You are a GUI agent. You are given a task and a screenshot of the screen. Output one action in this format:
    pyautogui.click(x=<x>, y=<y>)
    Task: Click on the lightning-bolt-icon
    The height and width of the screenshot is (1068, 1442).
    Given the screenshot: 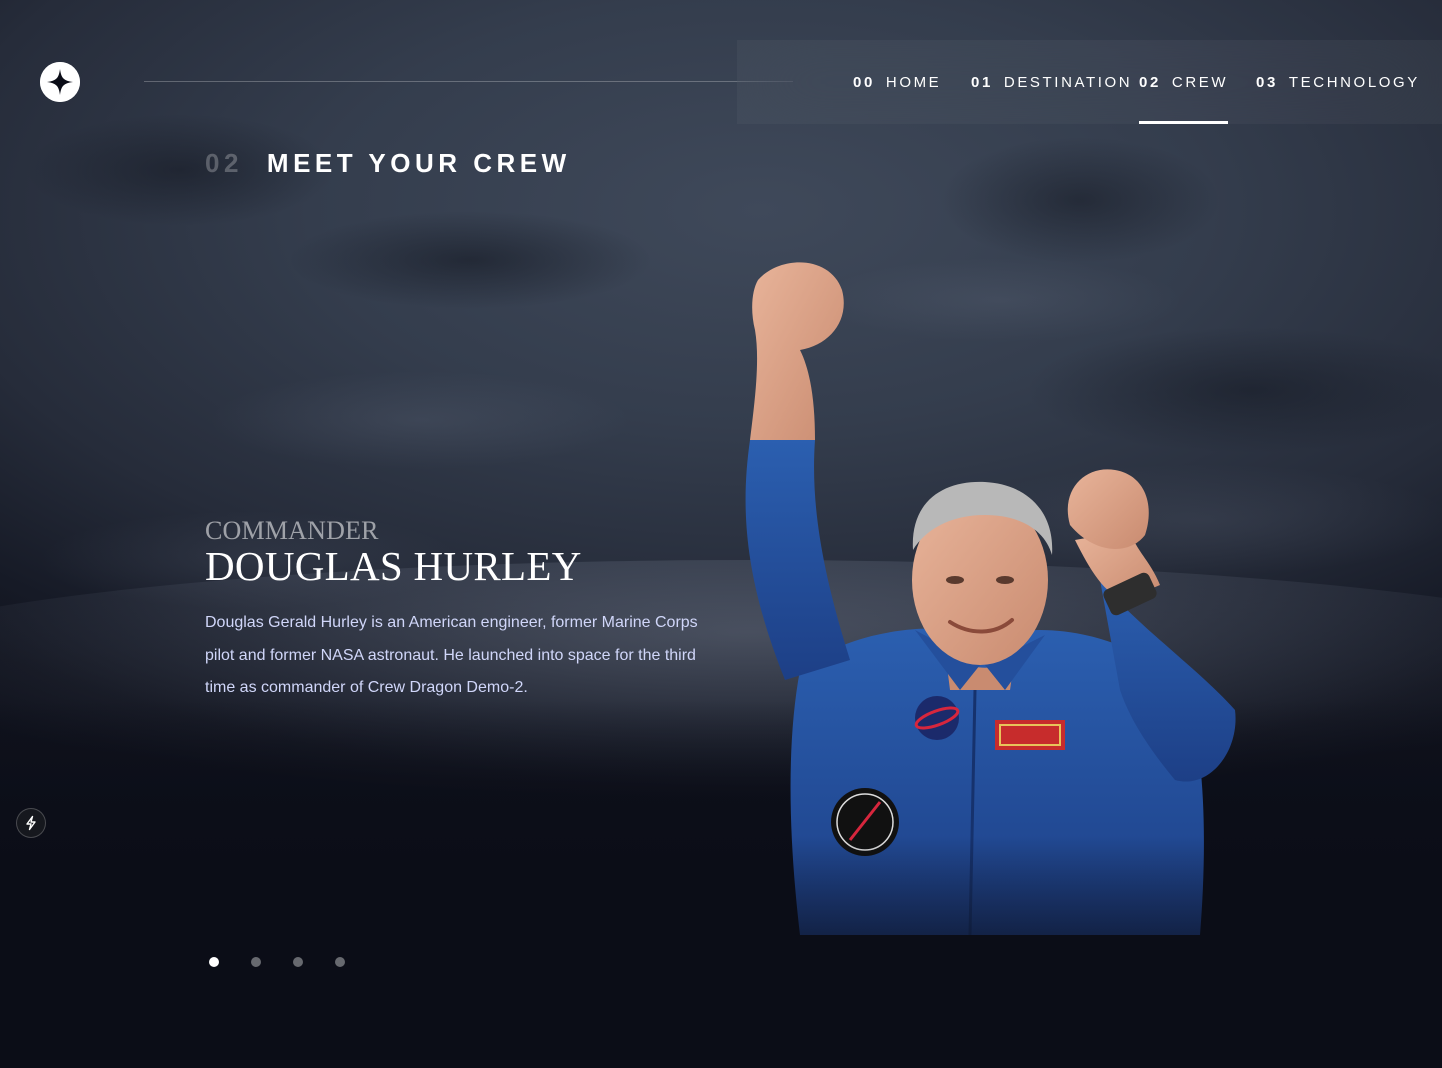 What is the action you would take?
    pyautogui.click(x=31, y=823)
    